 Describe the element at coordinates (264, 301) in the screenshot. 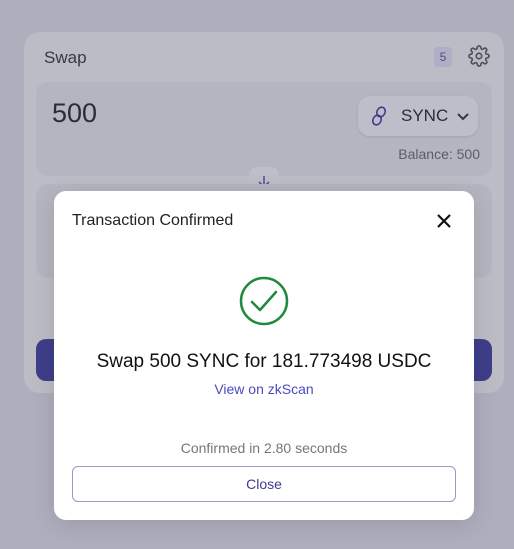

I see `check-circle-icon` at that location.